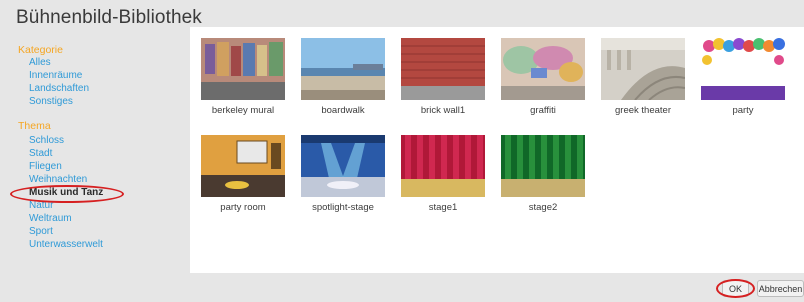  I want to click on theme-item-stadt: Stadt, so click(40, 154).